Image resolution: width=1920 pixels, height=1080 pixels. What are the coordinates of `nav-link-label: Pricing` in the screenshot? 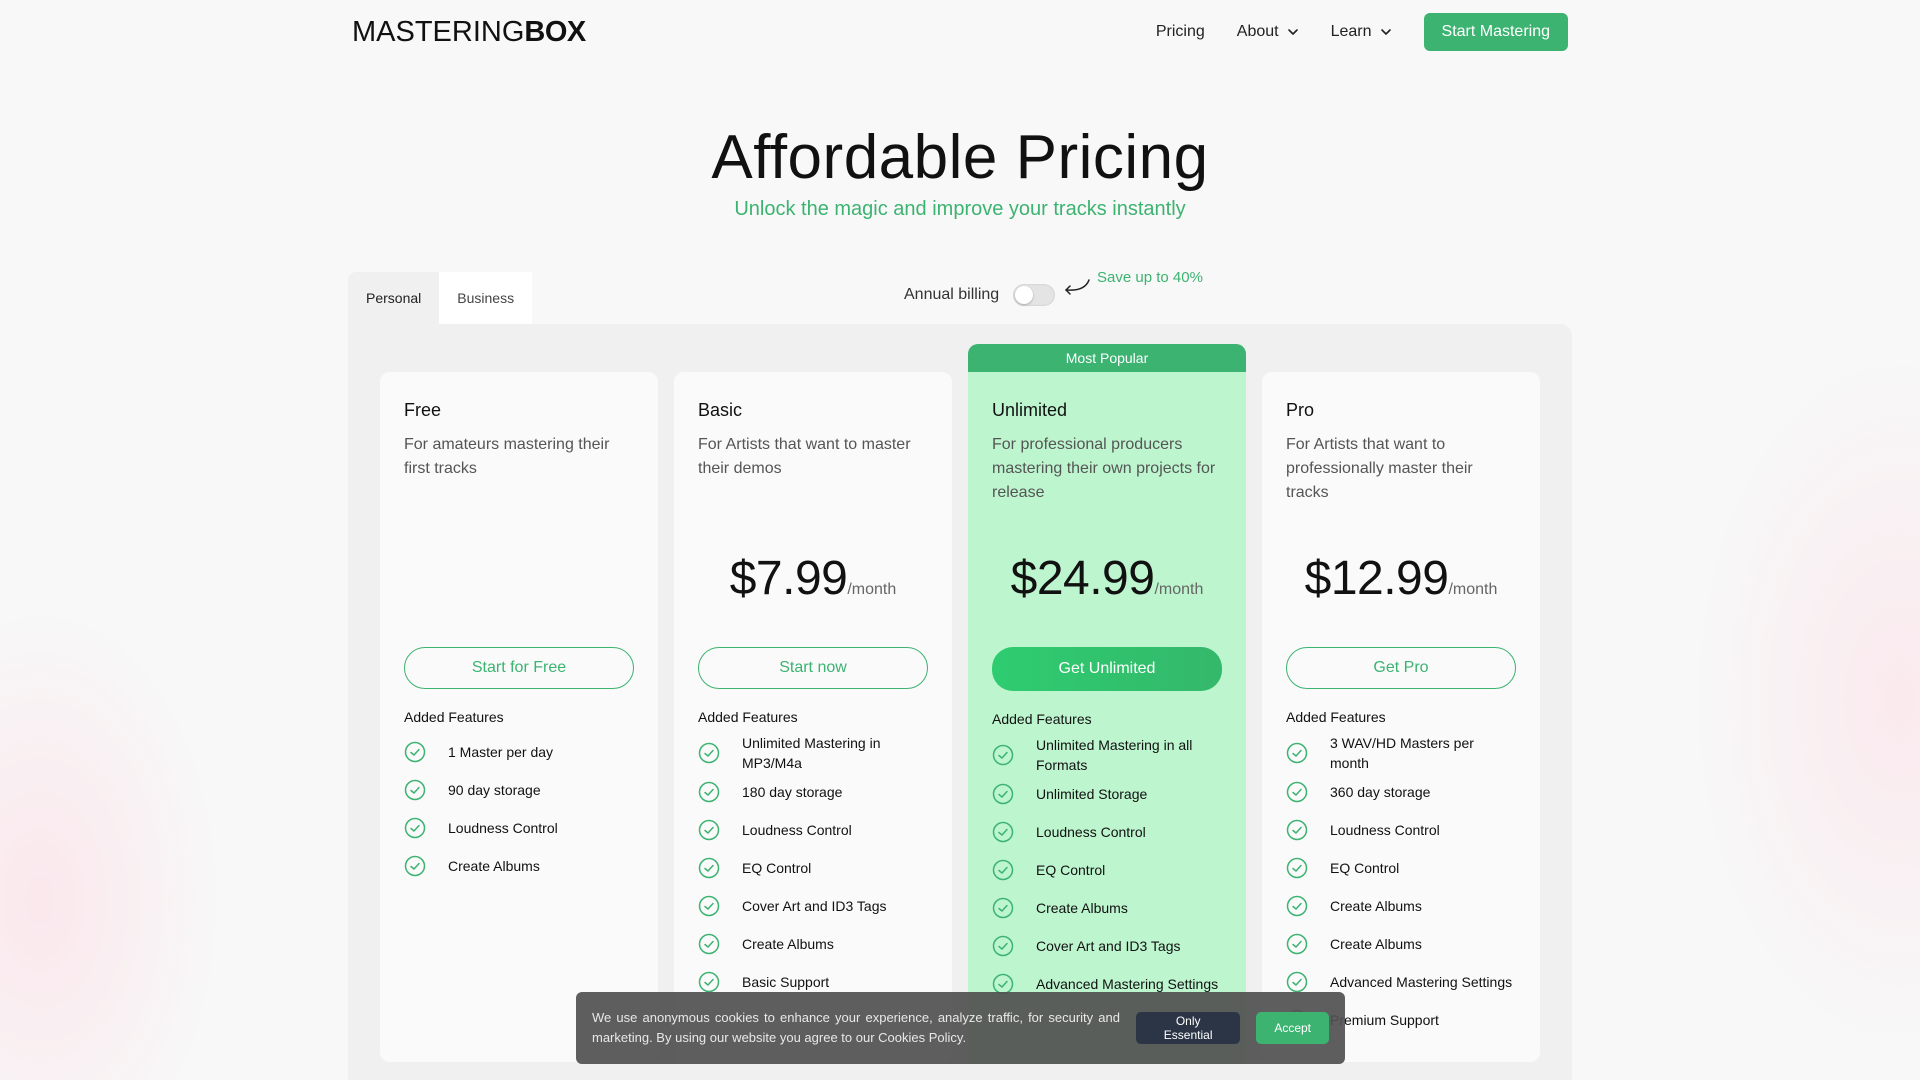 It's located at (1180, 31).